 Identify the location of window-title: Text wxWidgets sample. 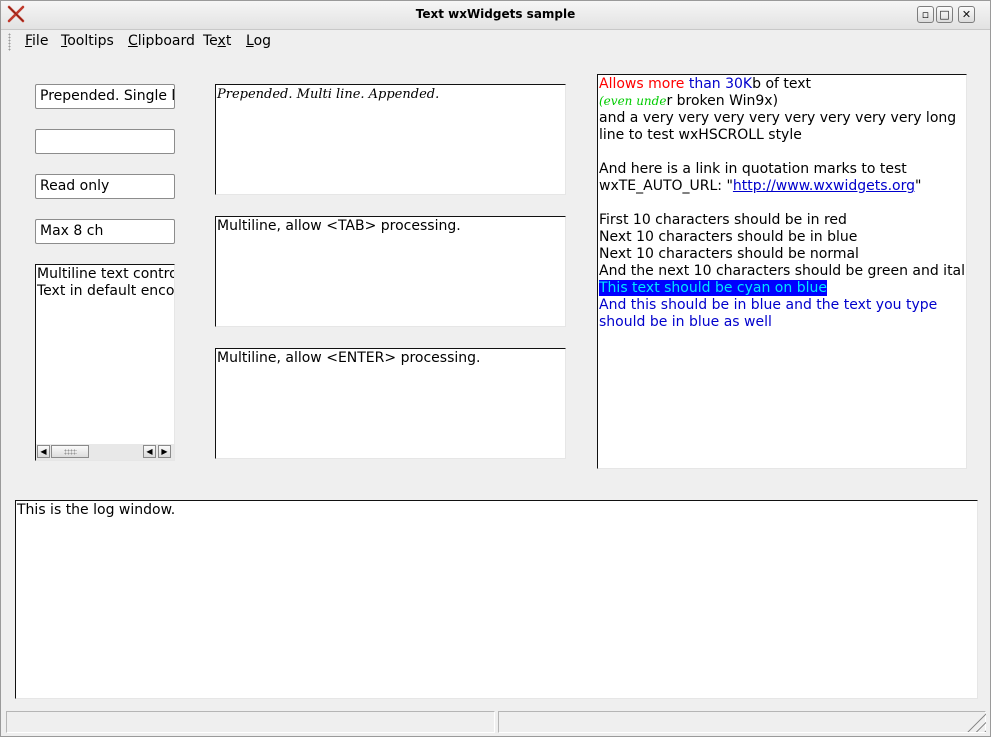
(495, 14).